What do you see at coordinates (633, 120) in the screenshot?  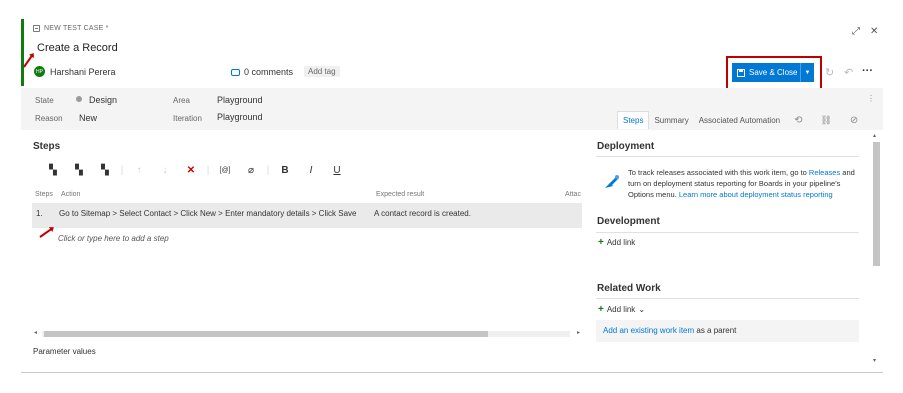 I see `tab-steps: Steps` at bounding box center [633, 120].